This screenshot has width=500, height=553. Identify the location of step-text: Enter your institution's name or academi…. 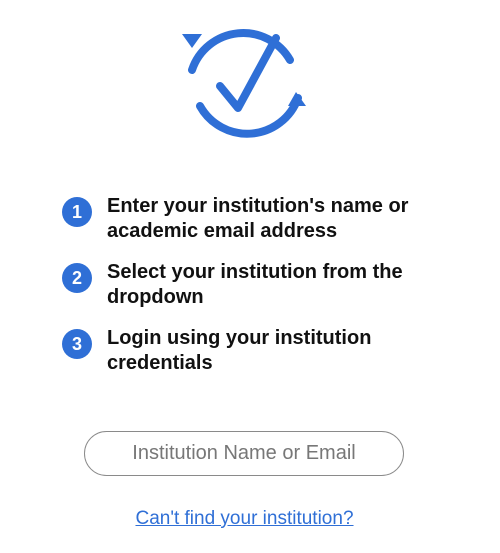
(258, 218).